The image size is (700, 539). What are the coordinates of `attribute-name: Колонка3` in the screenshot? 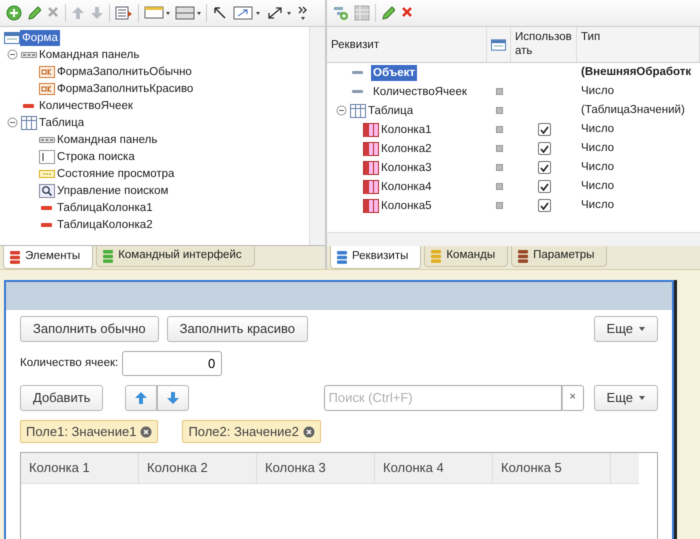 It's located at (406, 168).